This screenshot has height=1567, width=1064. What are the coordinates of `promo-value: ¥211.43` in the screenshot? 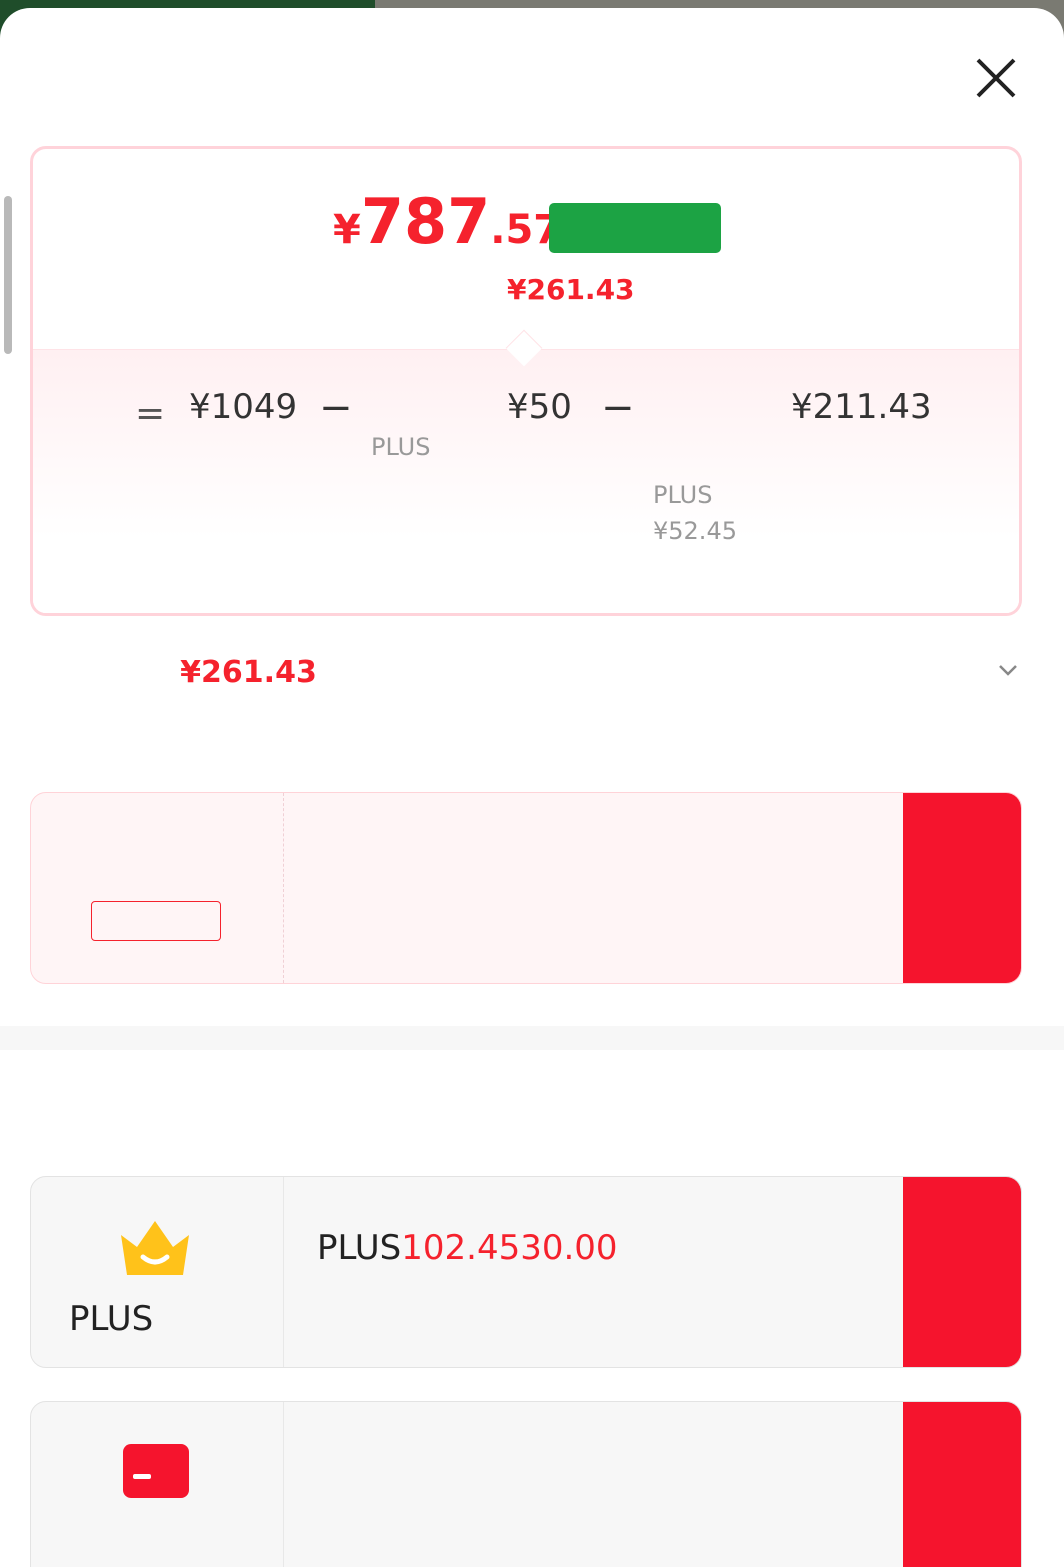 It's located at (861, 407).